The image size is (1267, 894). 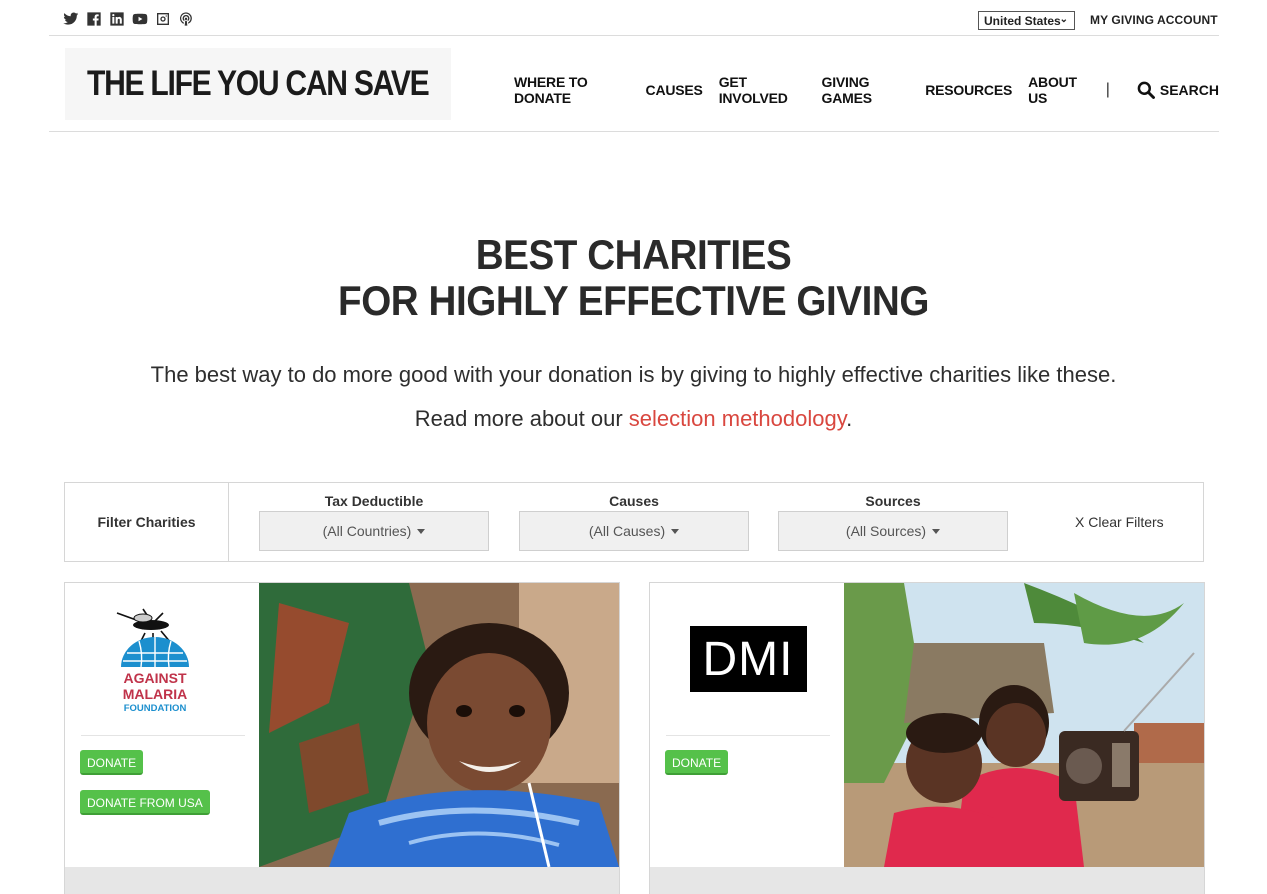 I want to click on family-with-radio-photo, so click(x=1024, y=725).